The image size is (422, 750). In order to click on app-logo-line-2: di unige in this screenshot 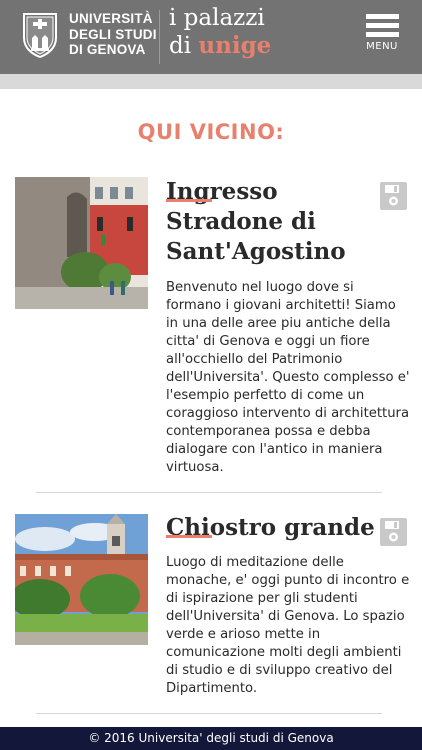, I will do `click(220, 46)`.